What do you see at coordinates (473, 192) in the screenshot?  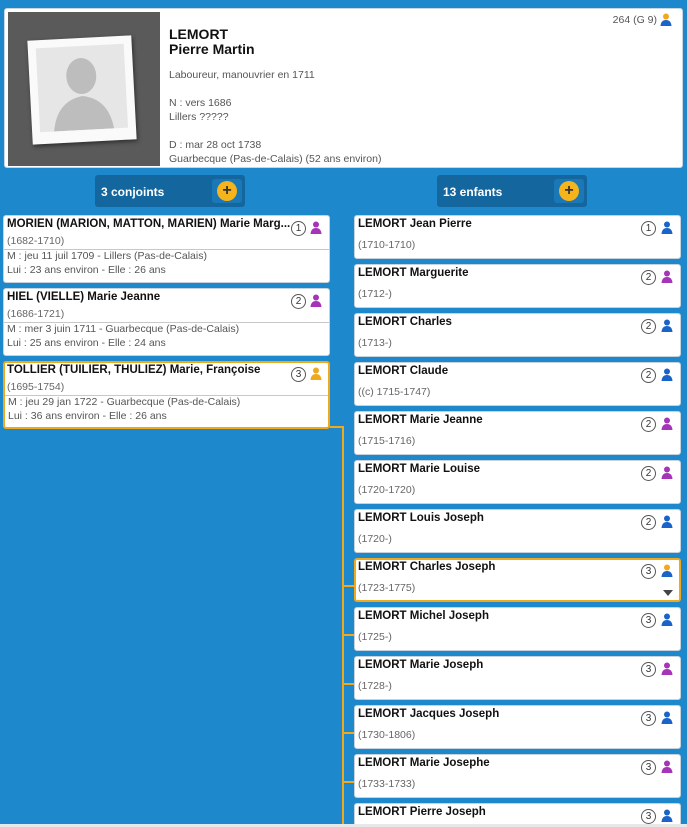 I see `children-tab-label: 13 enfants` at bounding box center [473, 192].